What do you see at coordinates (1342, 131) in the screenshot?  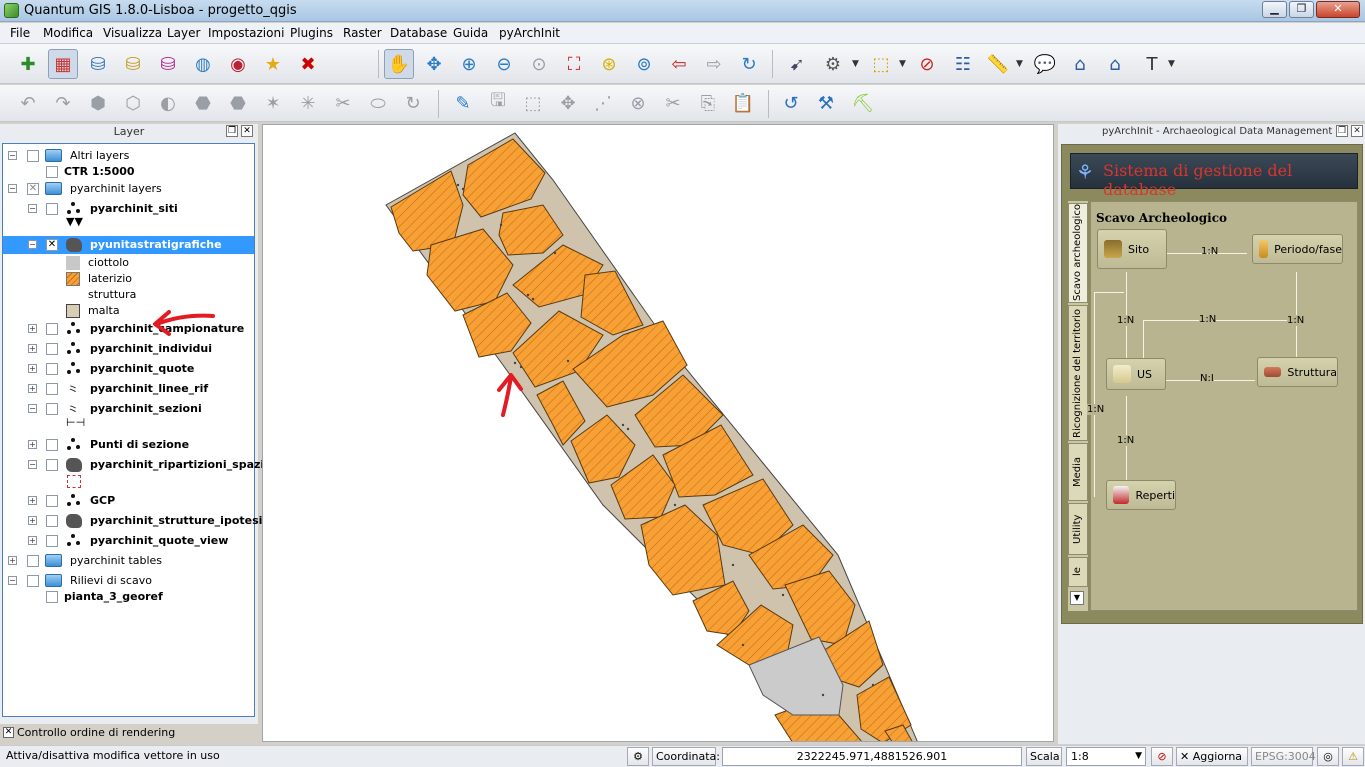 I see `float-panel-button: ❐` at bounding box center [1342, 131].